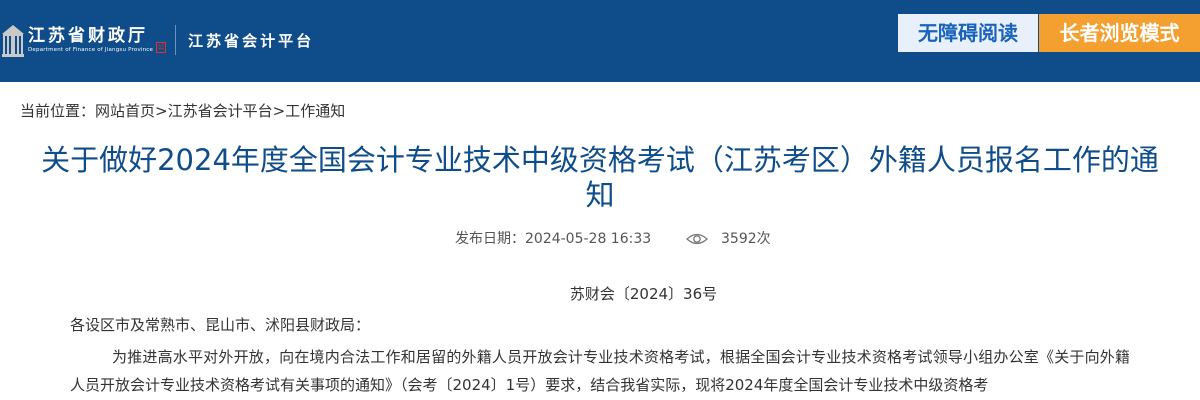  I want to click on building-icon, so click(13, 41).